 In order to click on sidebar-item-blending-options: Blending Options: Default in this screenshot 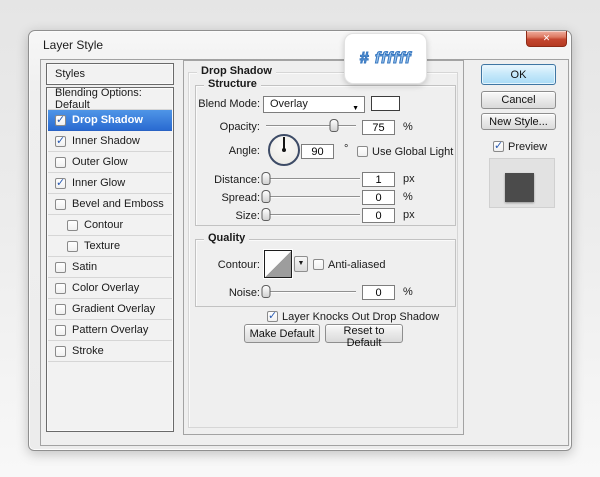, I will do `click(110, 99)`.